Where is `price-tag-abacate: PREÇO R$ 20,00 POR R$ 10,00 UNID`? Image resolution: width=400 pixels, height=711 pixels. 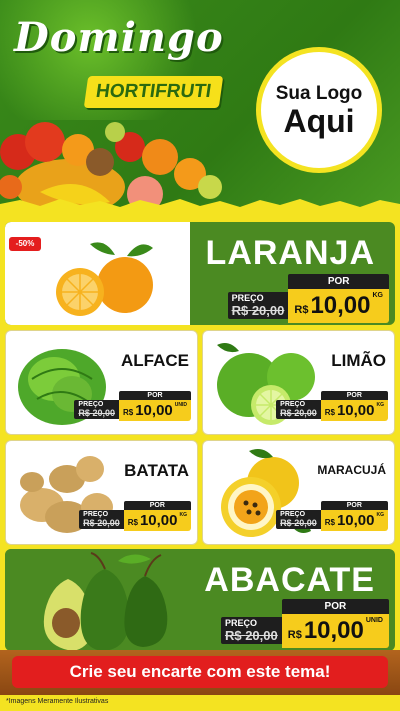 price-tag-abacate: PREÇO R$ 20,00 POR R$ 10,00 UNID is located at coordinates (304, 623).